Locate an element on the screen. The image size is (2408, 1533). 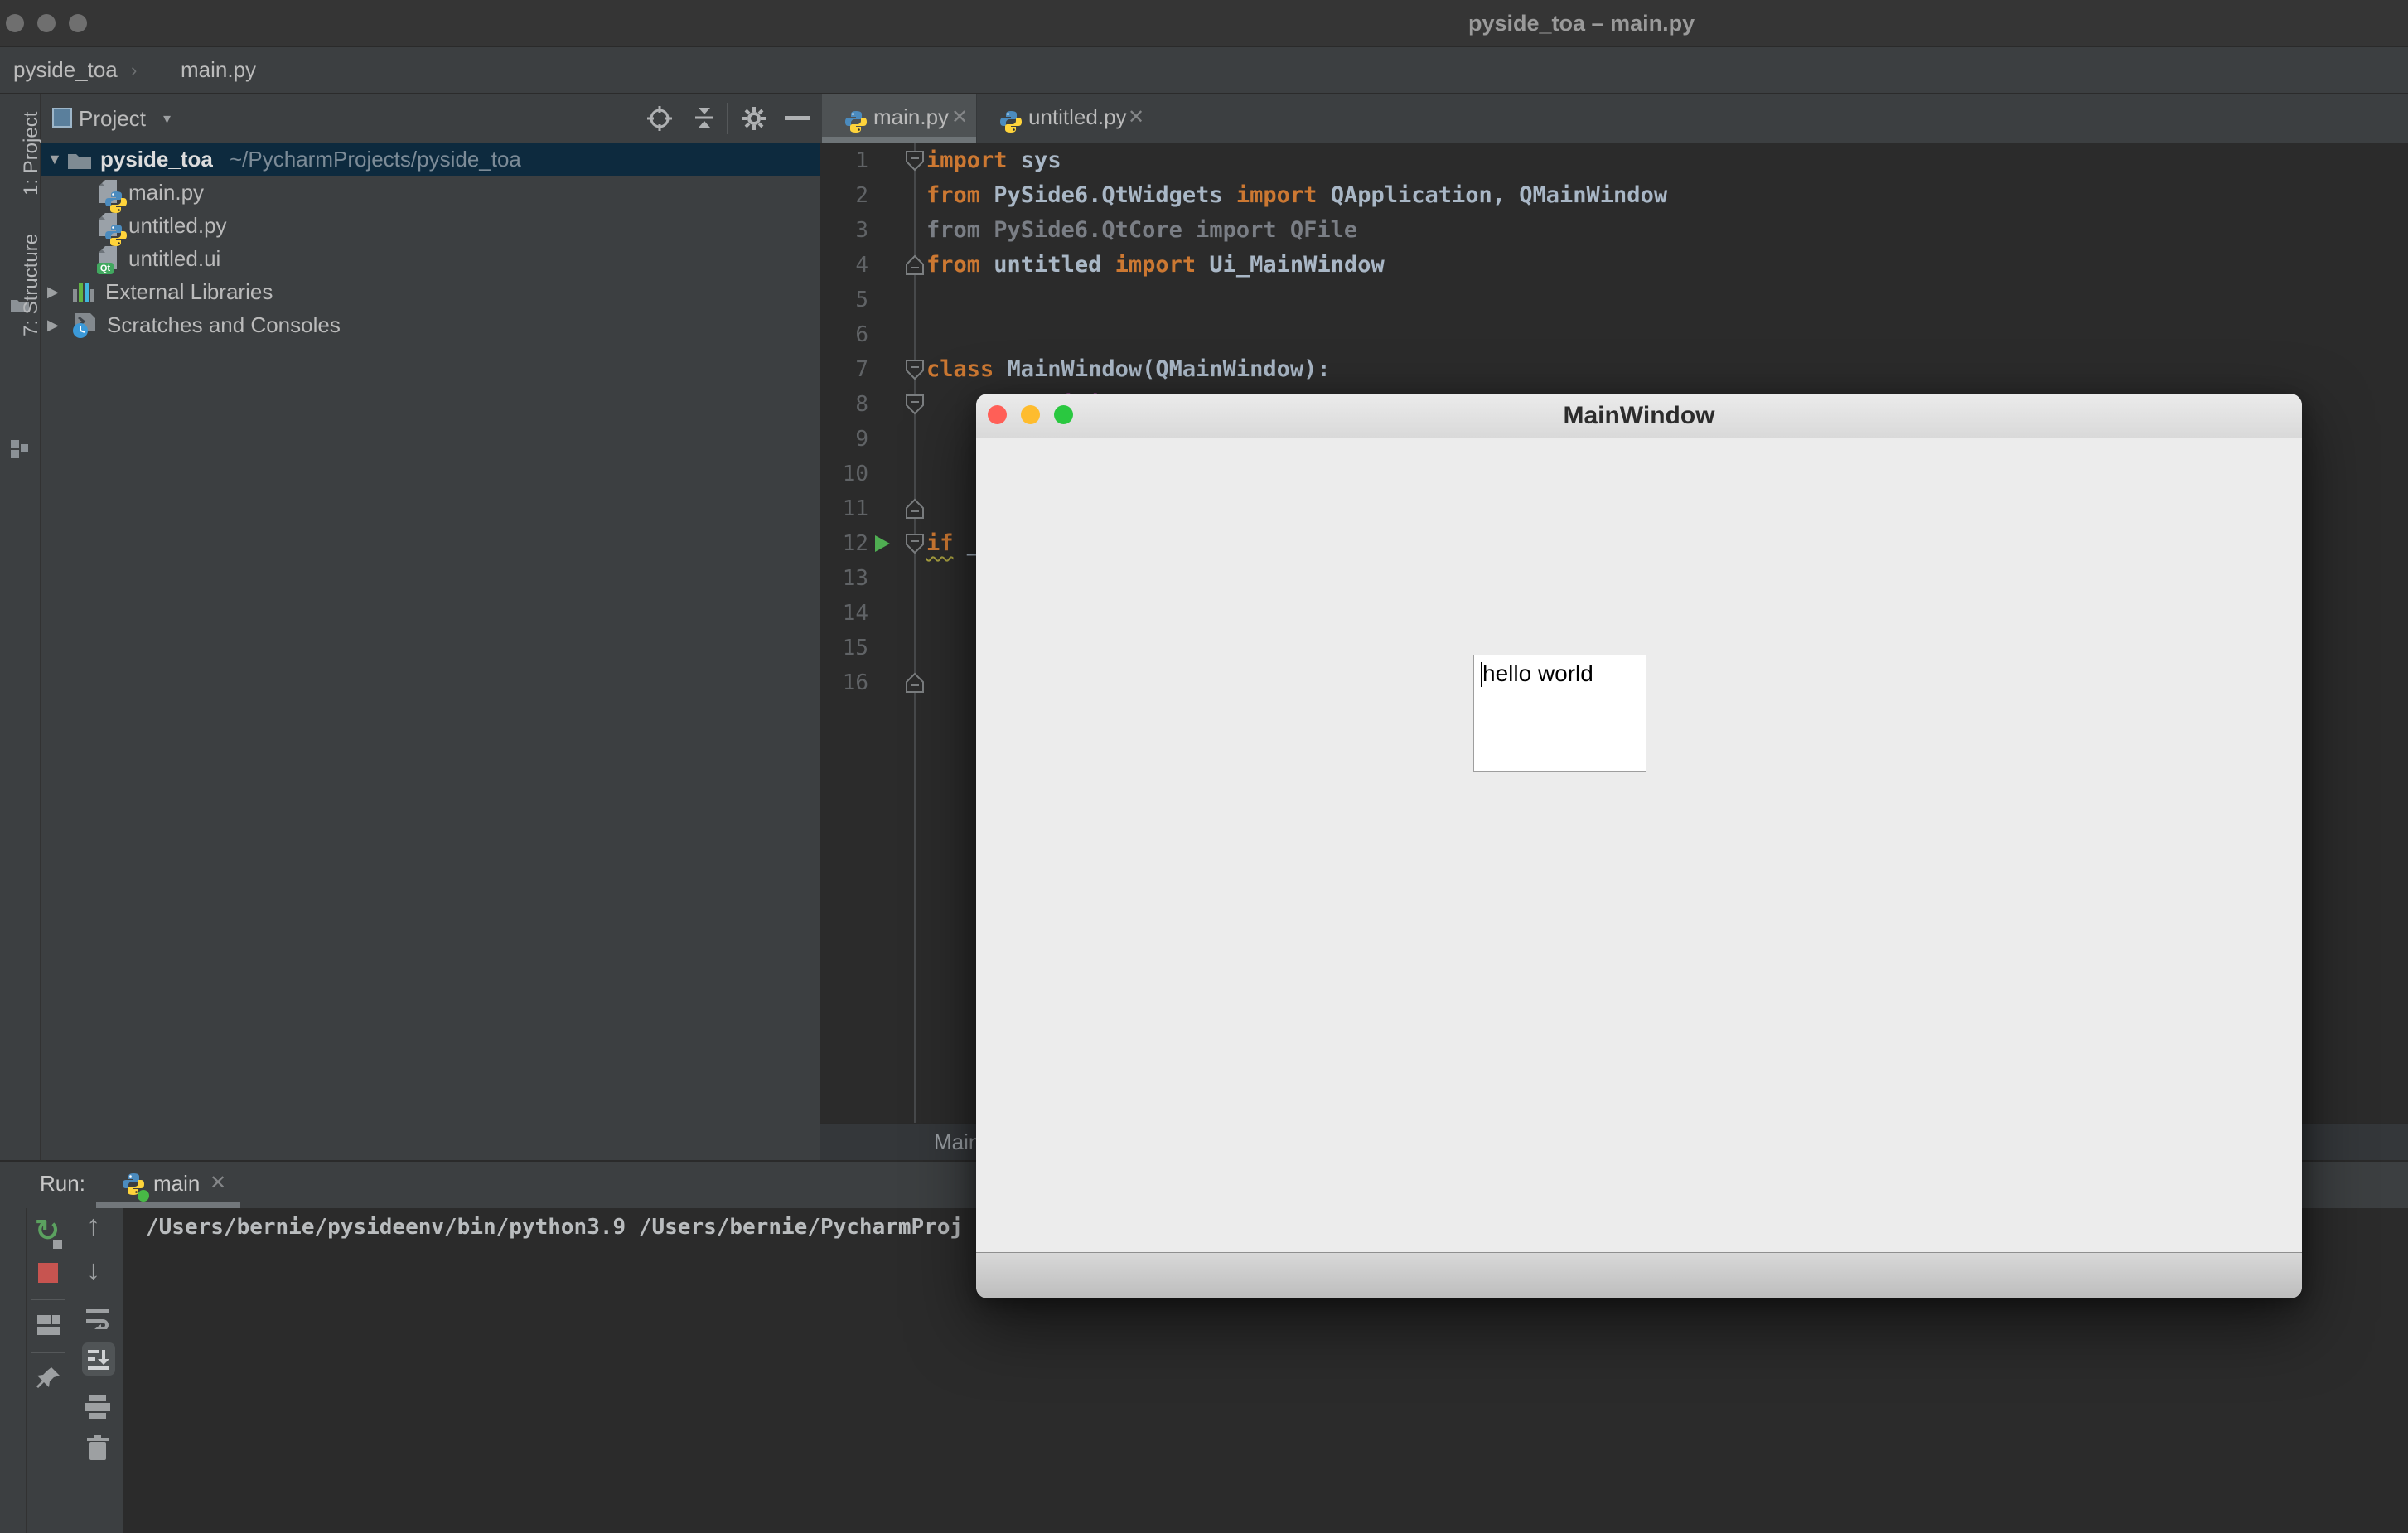
code-line-6: 6 is located at coordinates (1614, 334).